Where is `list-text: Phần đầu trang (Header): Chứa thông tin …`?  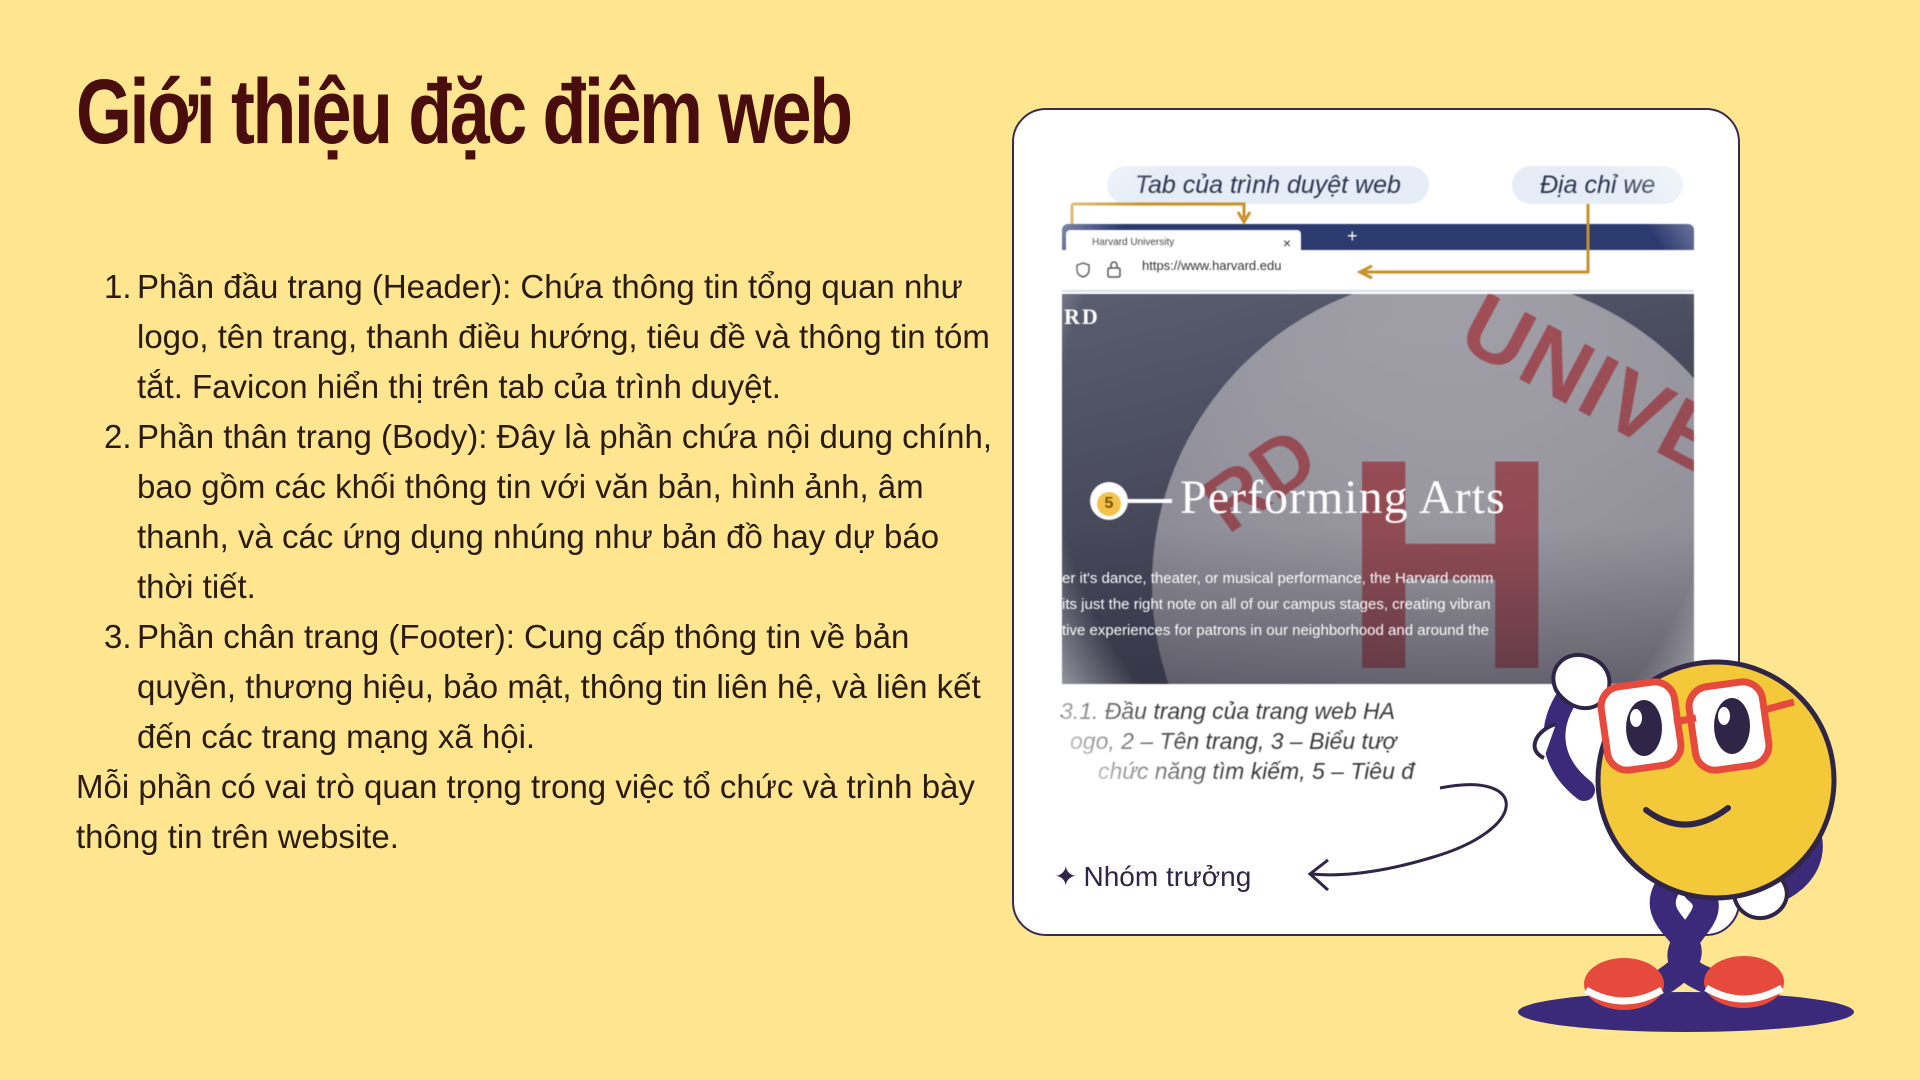 list-text: Phần đầu trang (Header): Chứa thông tin … is located at coordinates (563, 336).